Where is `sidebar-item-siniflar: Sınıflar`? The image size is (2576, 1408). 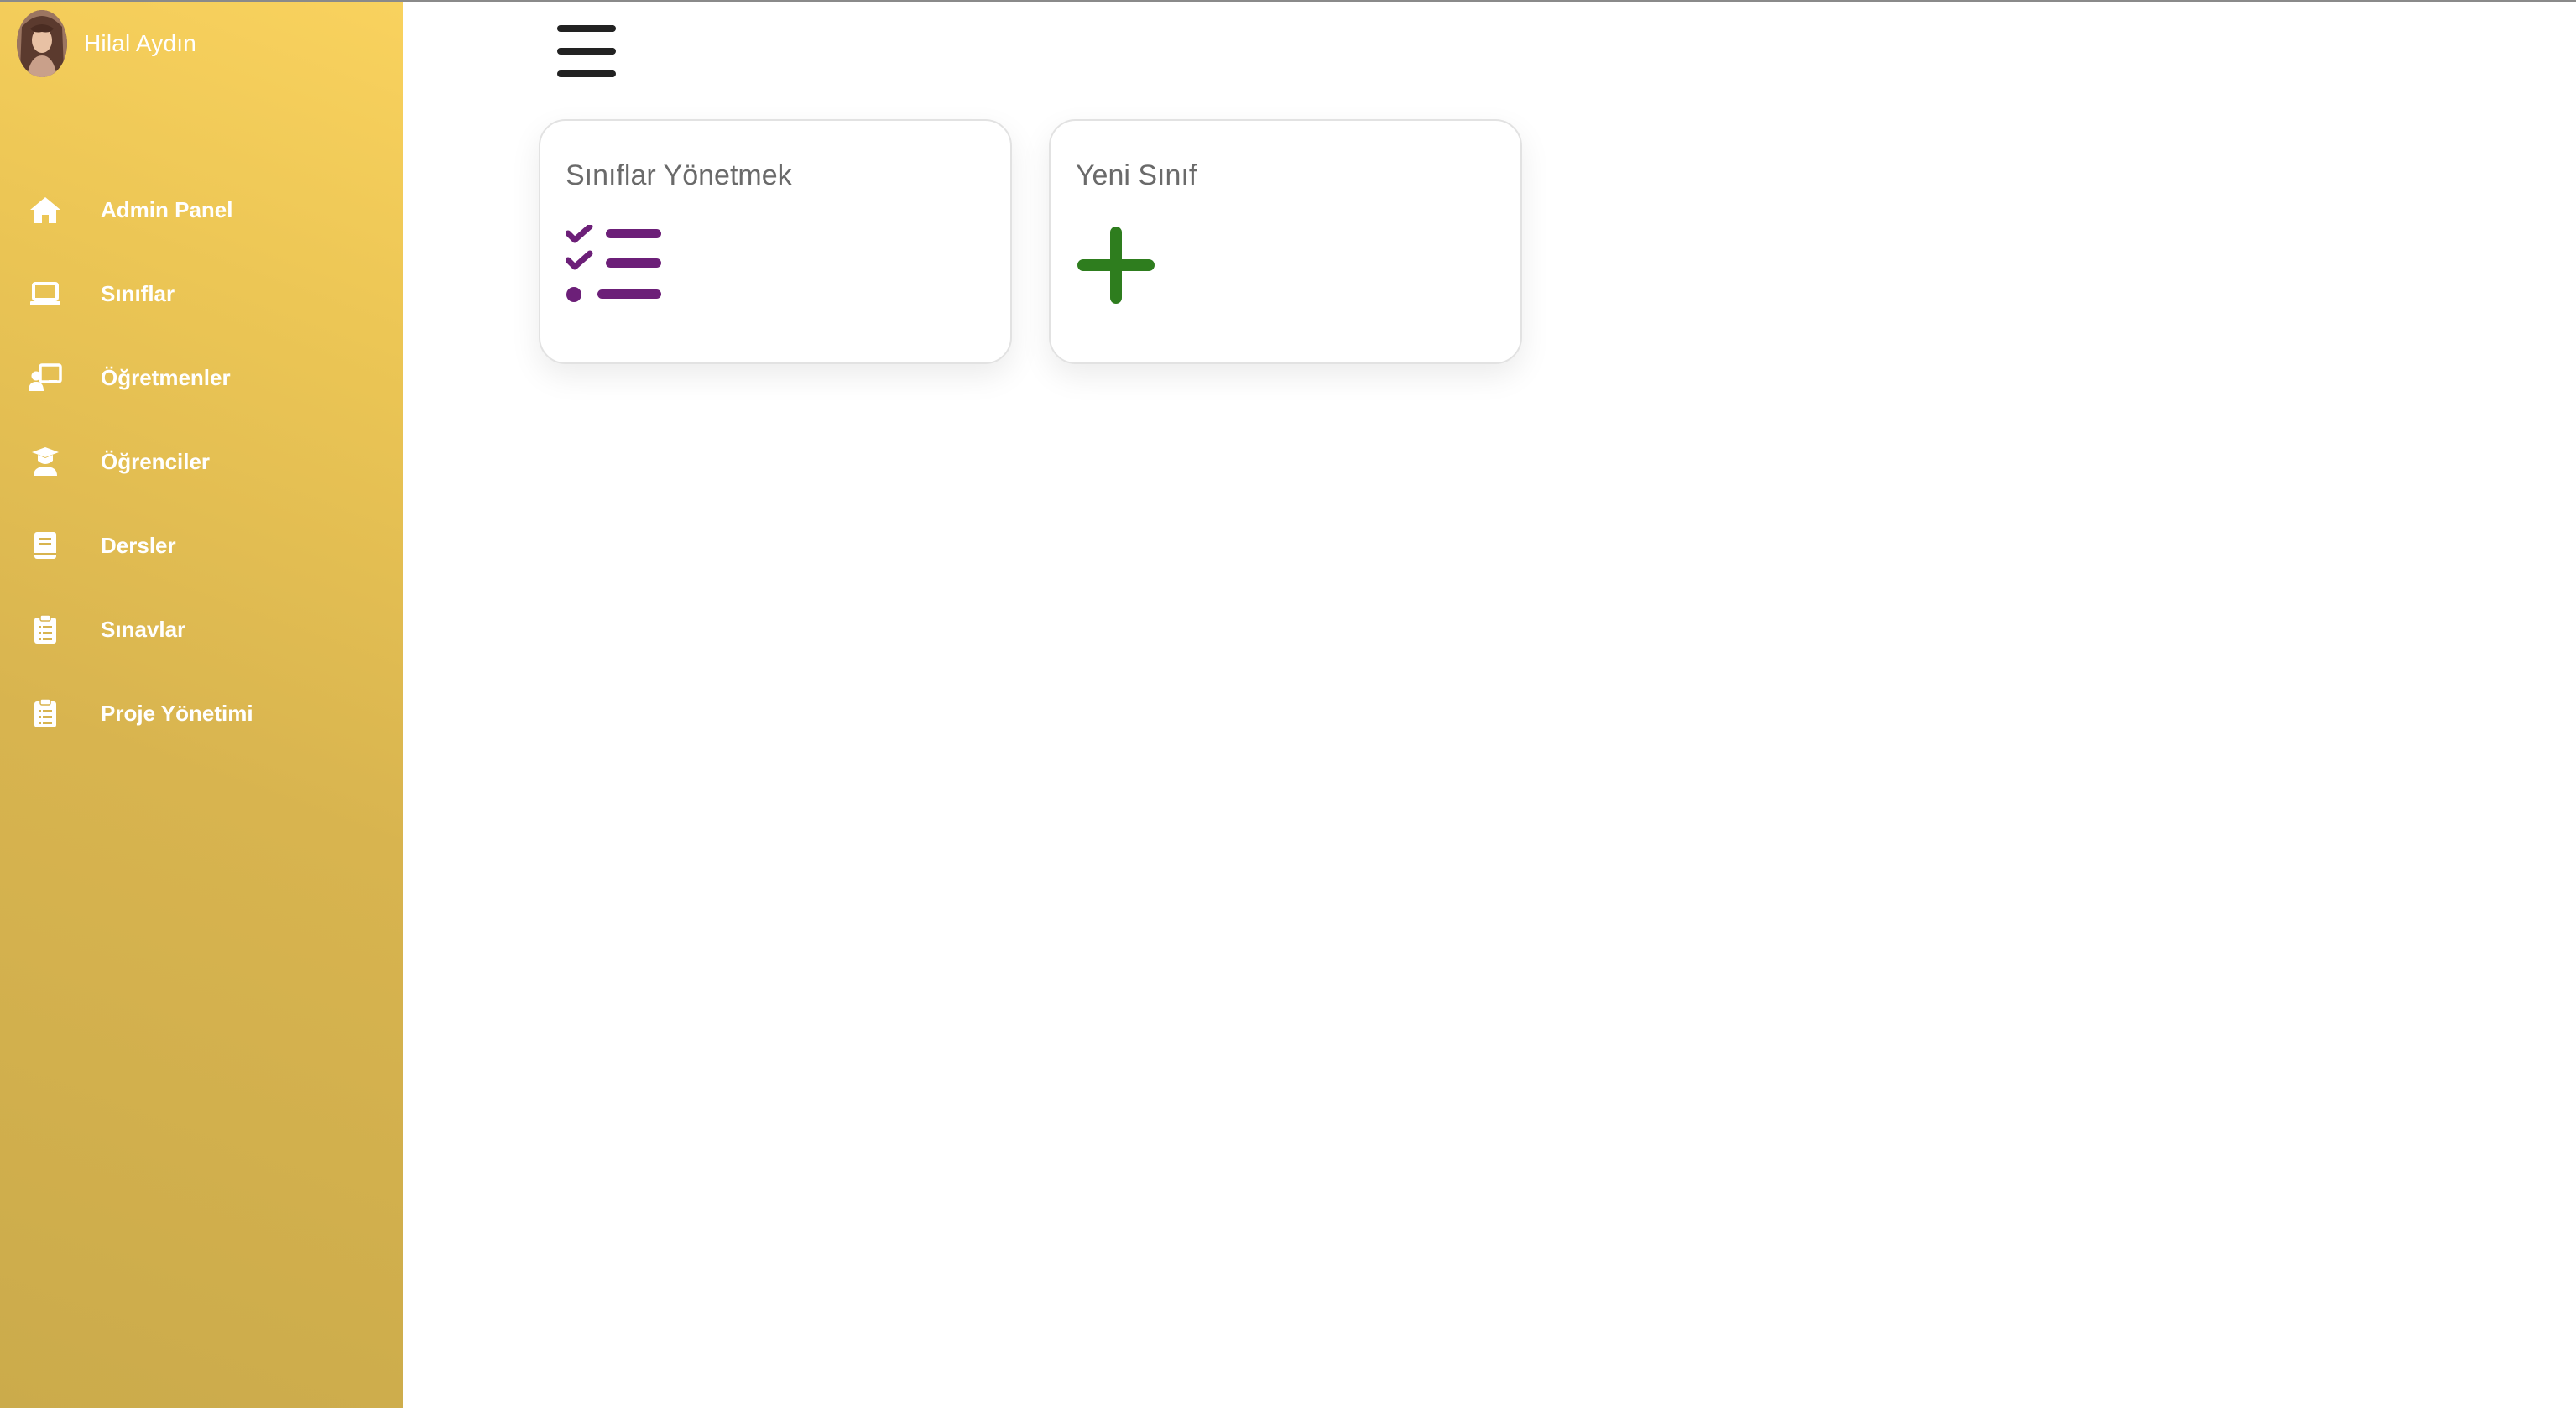
sidebar-item-siniflar: Sınıflar is located at coordinates (201, 294).